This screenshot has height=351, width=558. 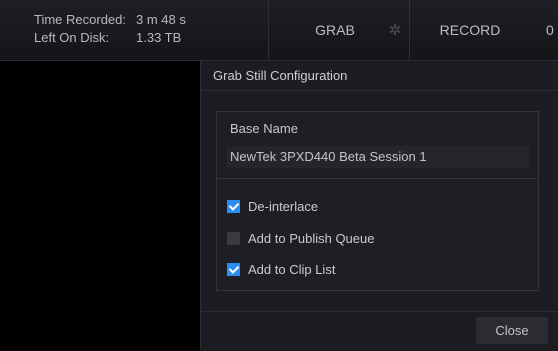 I want to click on gear-icon: ✲, so click(x=395, y=31).